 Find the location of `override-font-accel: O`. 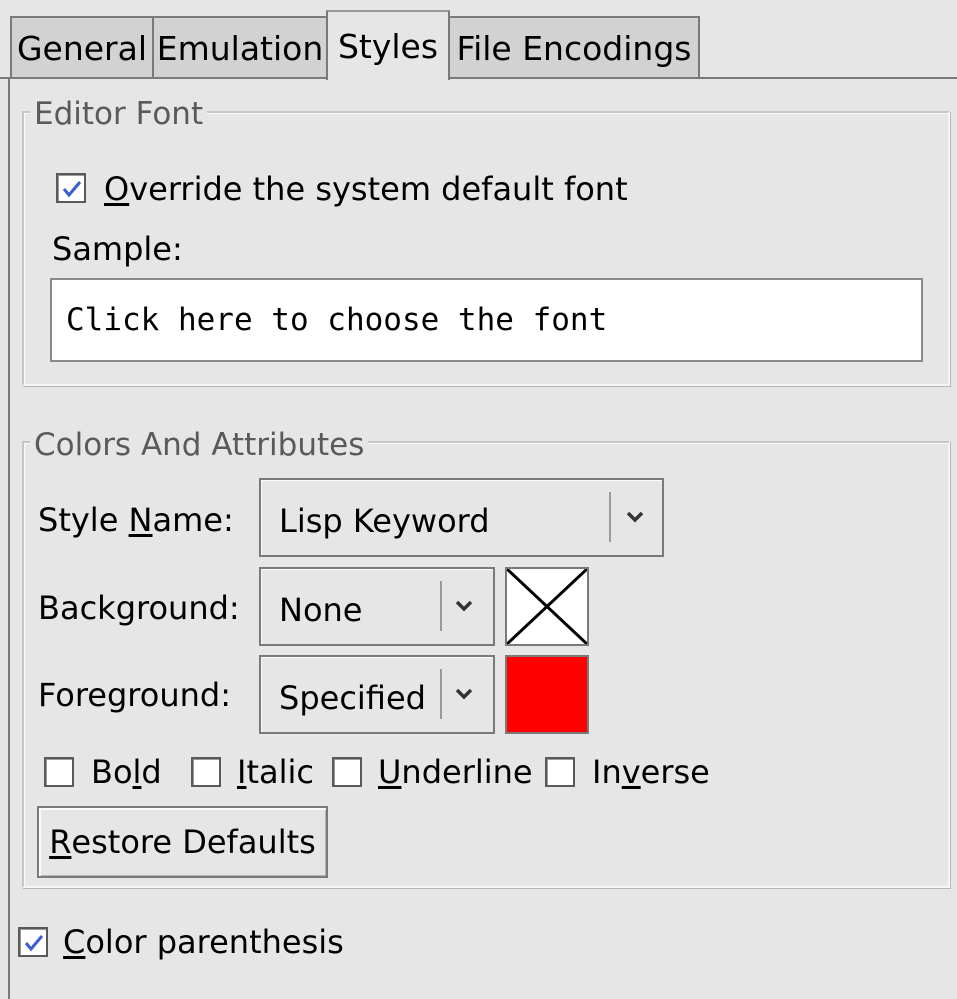

override-font-accel: O is located at coordinates (117, 189).